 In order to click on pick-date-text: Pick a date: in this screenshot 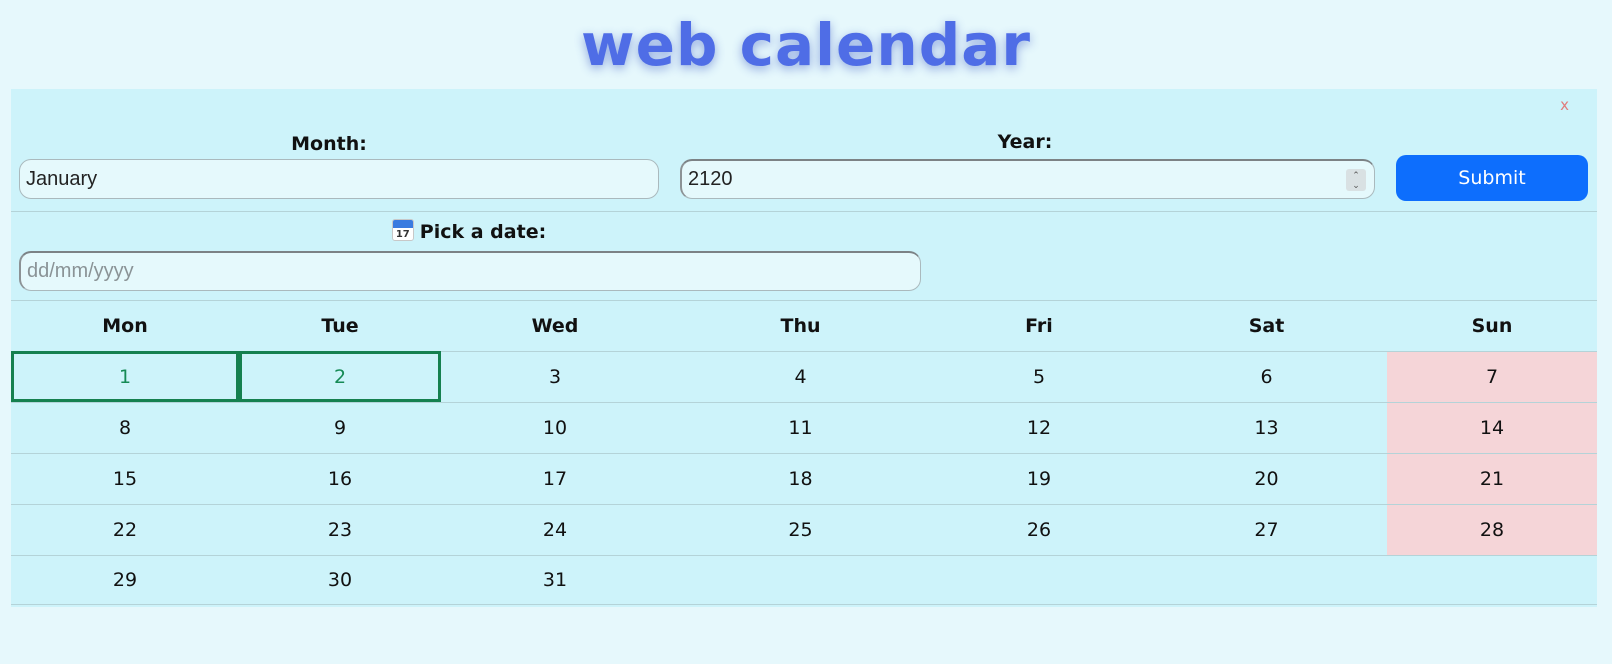, I will do `click(483, 232)`.